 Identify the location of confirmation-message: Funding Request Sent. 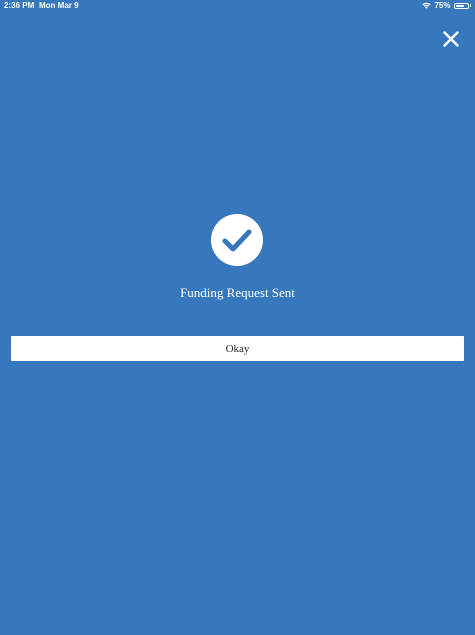
(237, 292).